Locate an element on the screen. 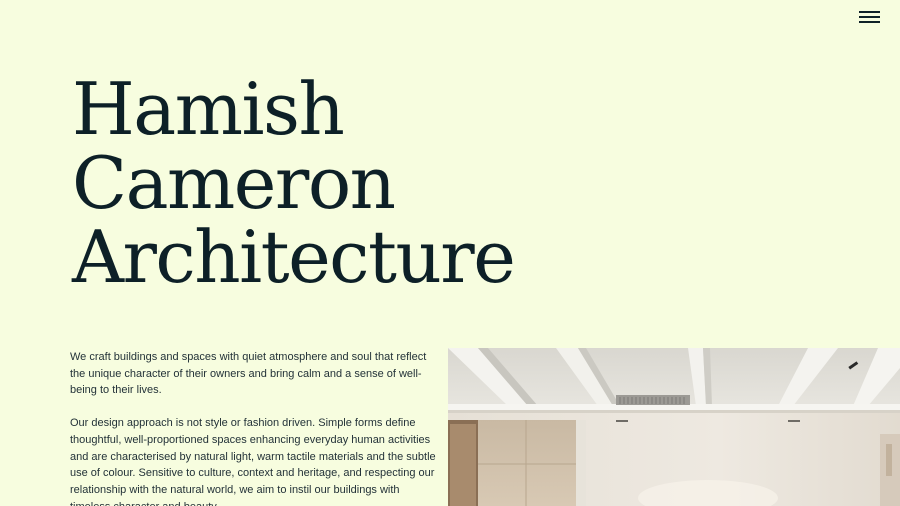 The image size is (900, 506). title-line-2: Cameron is located at coordinates (234, 183).